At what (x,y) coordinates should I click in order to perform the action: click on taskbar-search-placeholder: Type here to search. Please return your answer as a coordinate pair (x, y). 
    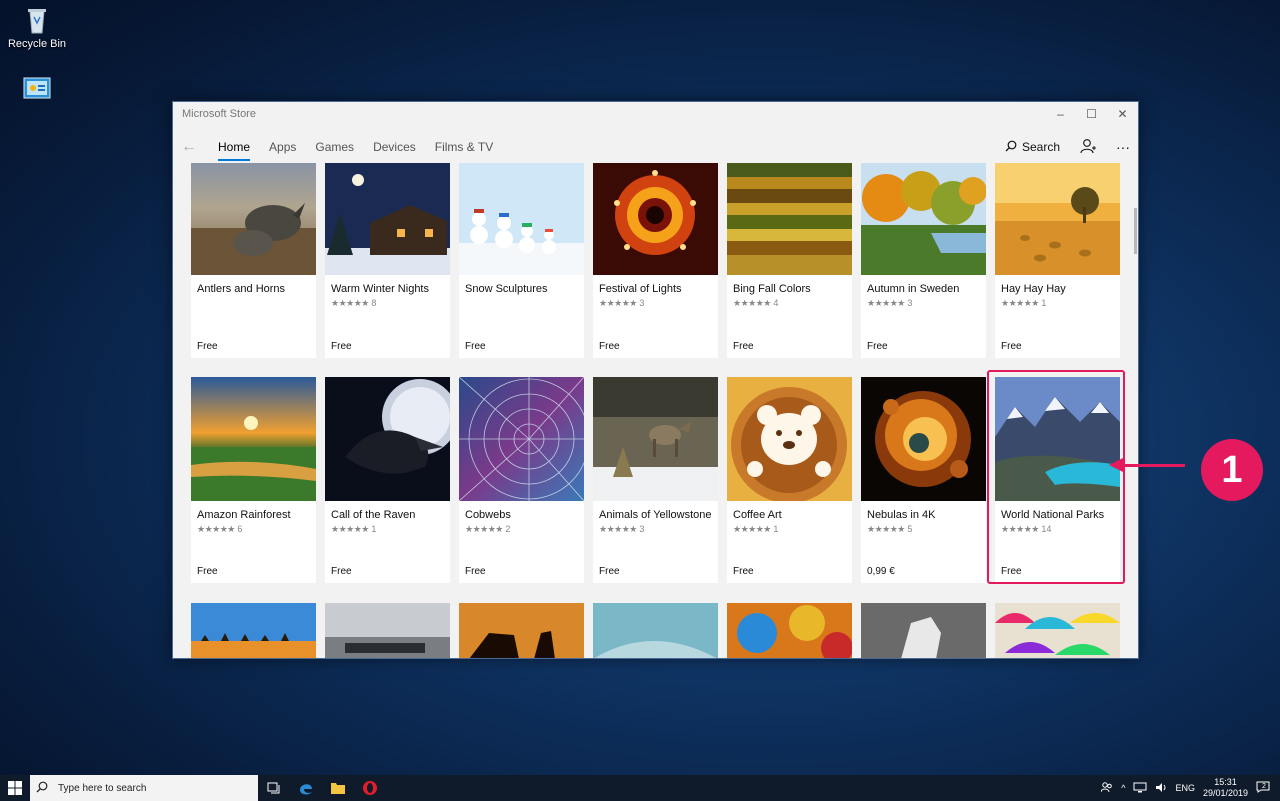
    Looking at the image, I should click on (102, 788).